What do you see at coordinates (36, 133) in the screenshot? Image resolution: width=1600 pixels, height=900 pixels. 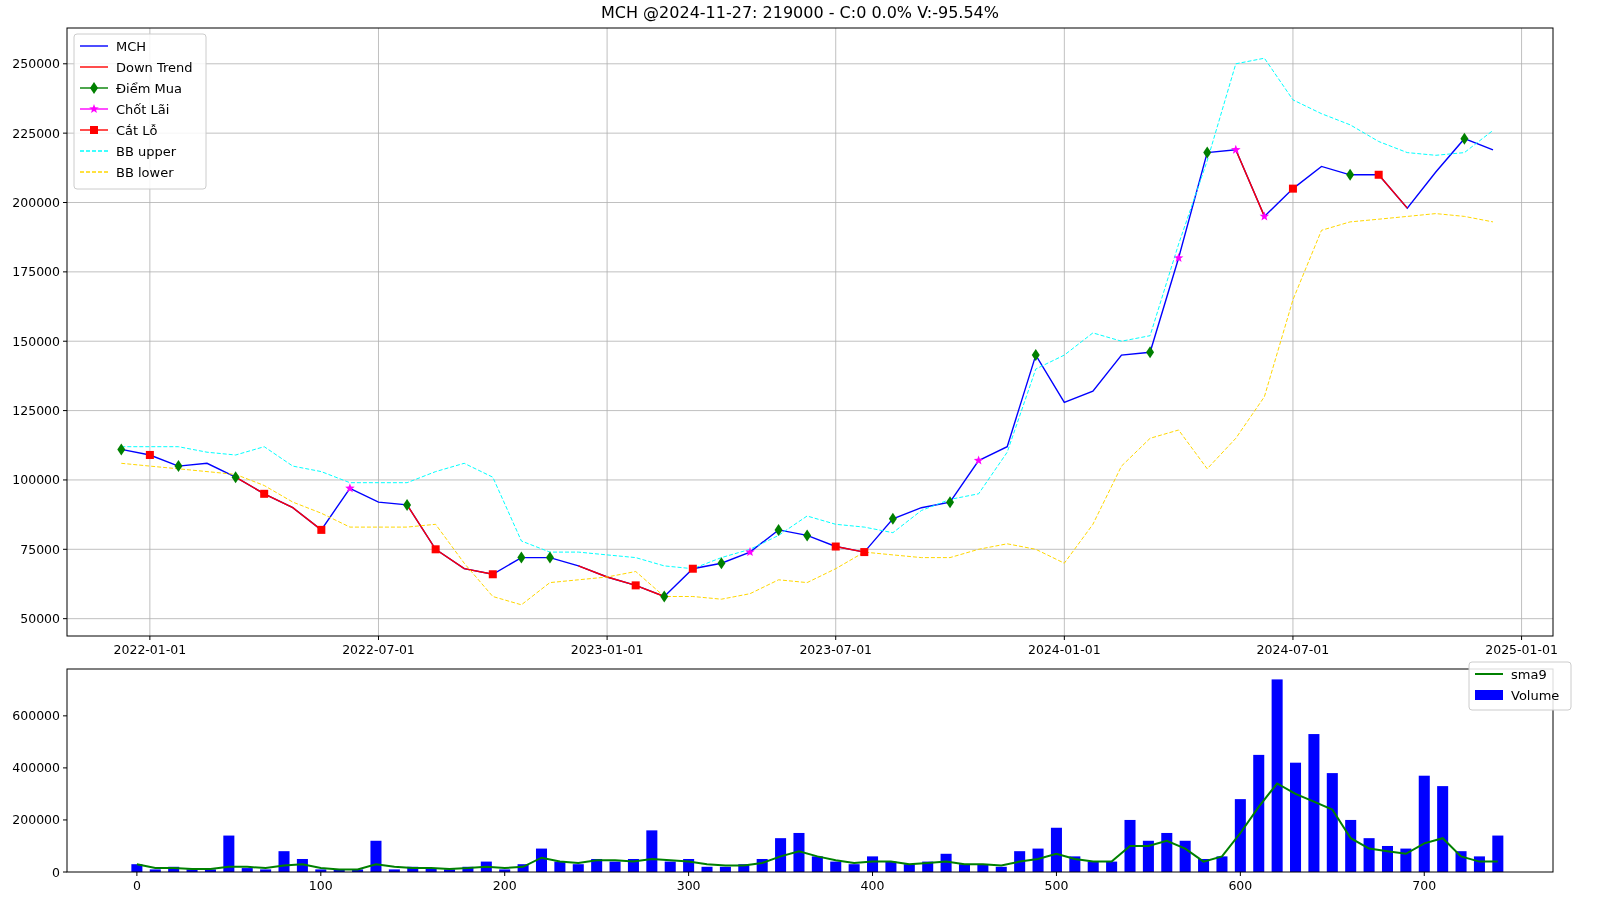 I see `tick-label: 225000` at bounding box center [36, 133].